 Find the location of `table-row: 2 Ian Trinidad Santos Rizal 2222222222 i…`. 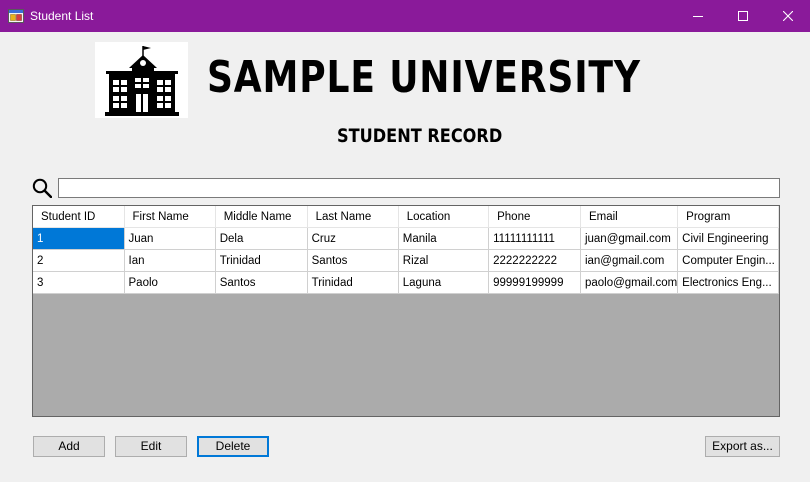

table-row: 2 Ian Trinidad Santos Rizal 2222222222 i… is located at coordinates (406, 260).